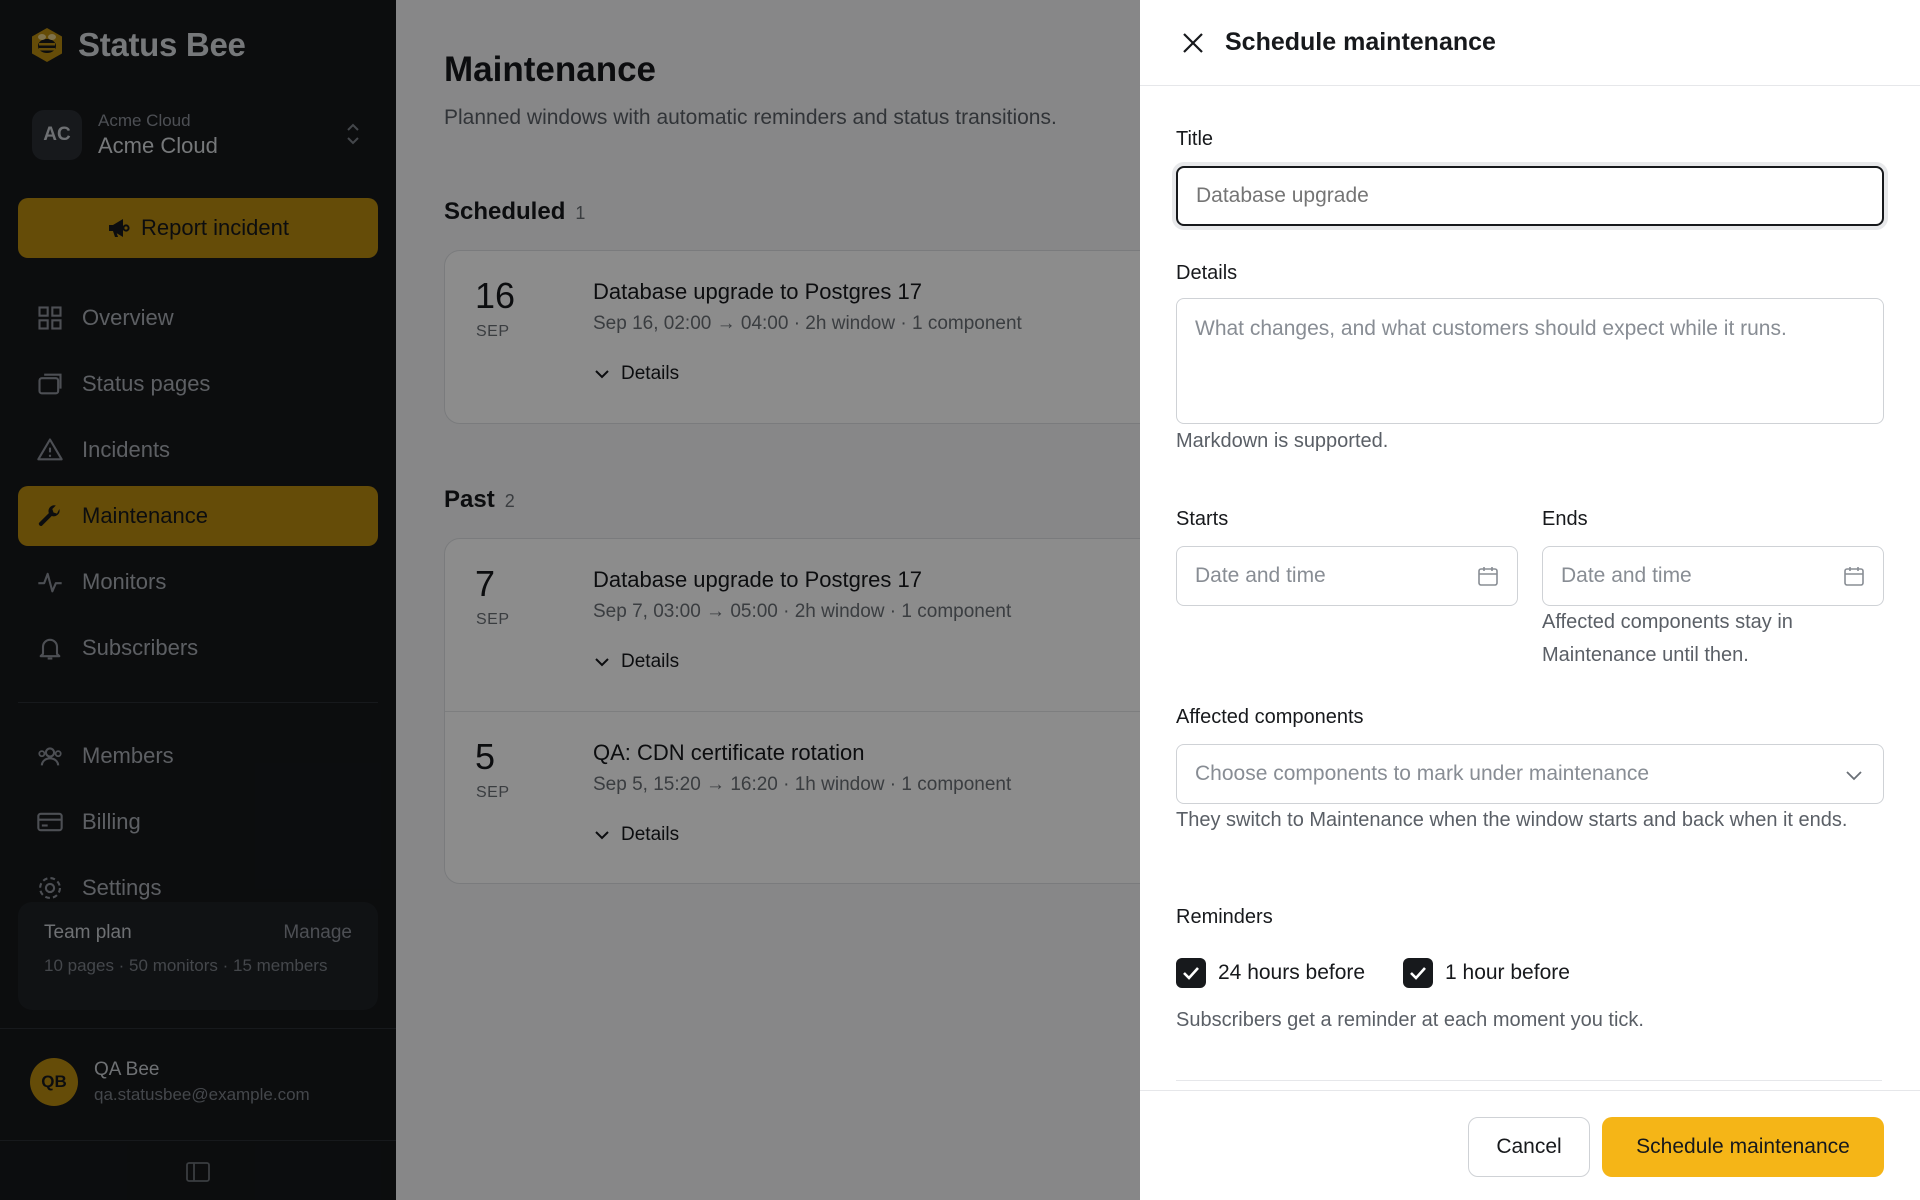  I want to click on components-label: Affected components, so click(1270, 717).